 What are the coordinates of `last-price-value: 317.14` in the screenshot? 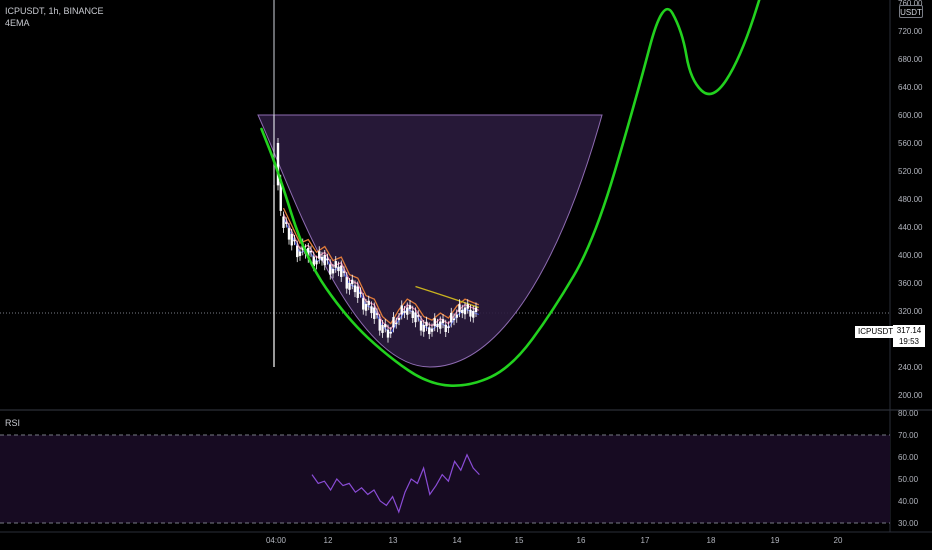 It's located at (909, 330).